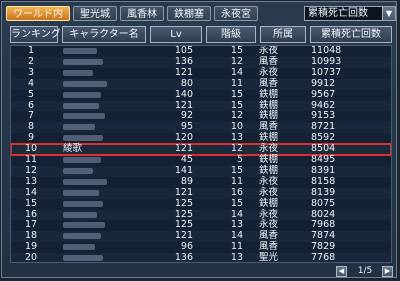  What do you see at coordinates (201, 192) in the screenshot?
I see `table-row: 14 121 16 永夜 8139` at bounding box center [201, 192].